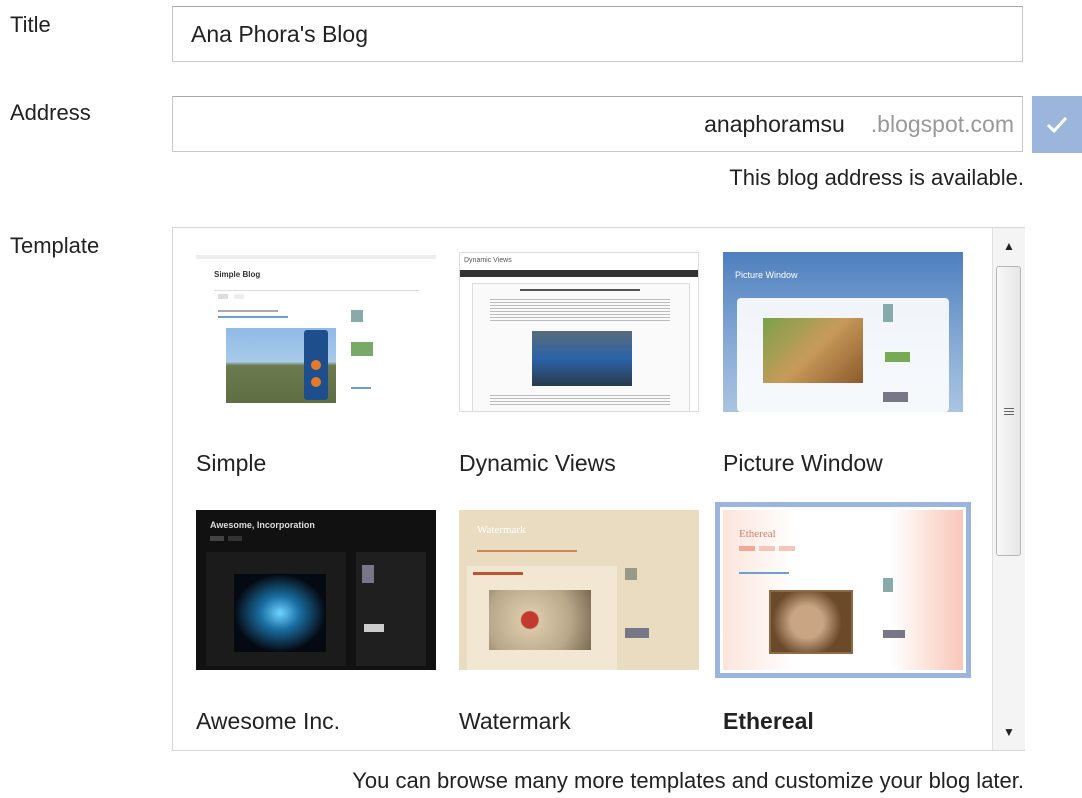  Describe the element at coordinates (515, 721) in the screenshot. I see `template-name: Watermark` at that location.